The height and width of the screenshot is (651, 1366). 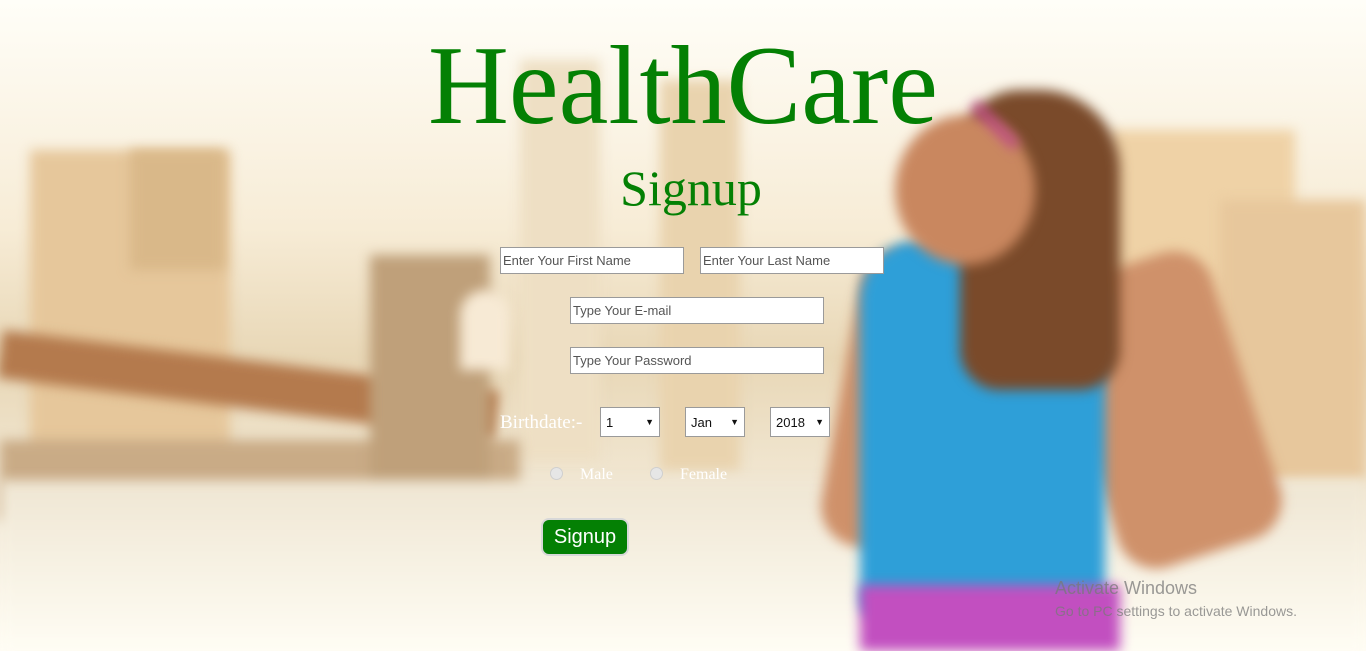 I want to click on birth-day-value: 1, so click(x=610, y=422).